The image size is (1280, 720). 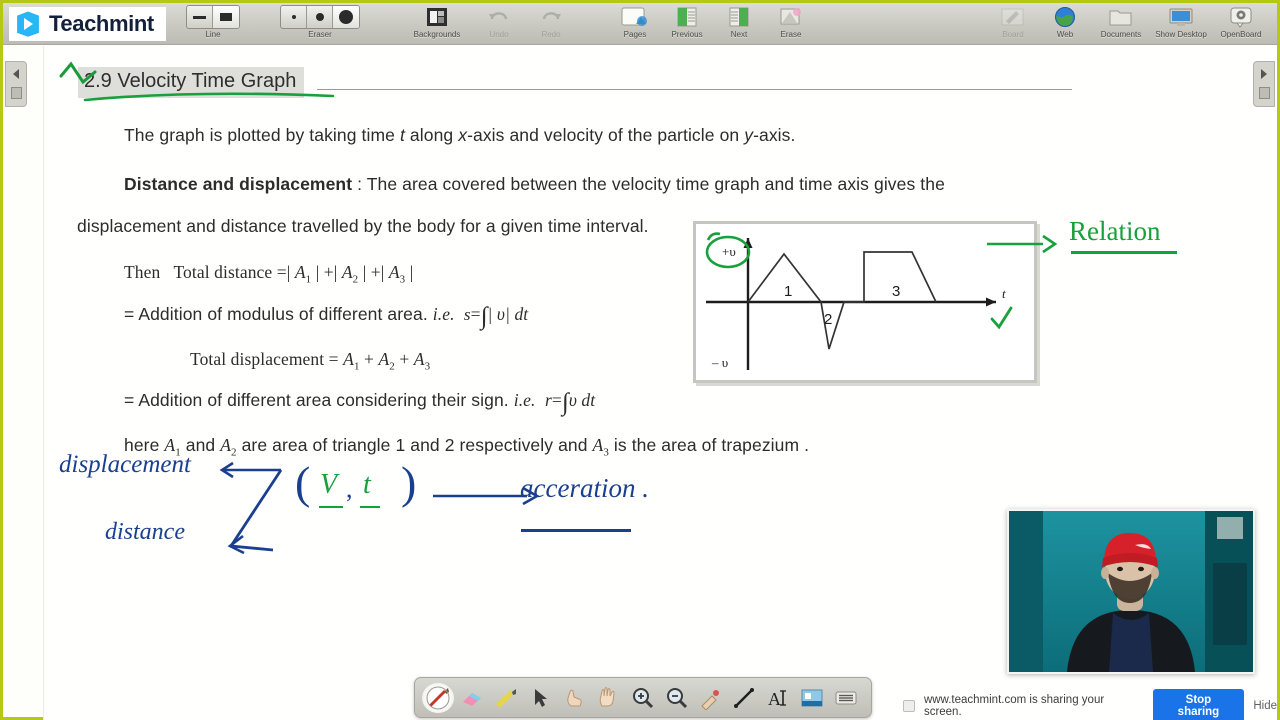 I want to click on laser-pointer-icon, so click(x=710, y=699).